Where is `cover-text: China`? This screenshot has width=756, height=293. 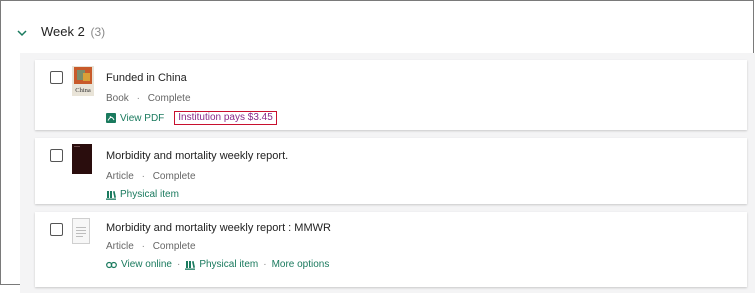
cover-text: China is located at coordinates (83, 90).